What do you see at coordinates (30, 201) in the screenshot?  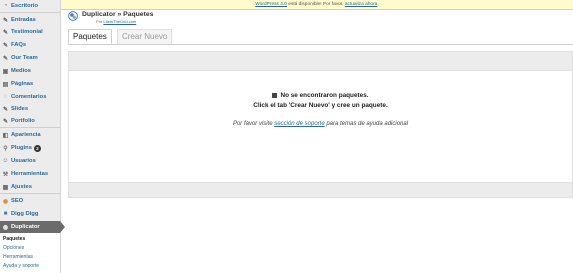 I see `sidebar-item-seo: ◉ SEO` at bounding box center [30, 201].